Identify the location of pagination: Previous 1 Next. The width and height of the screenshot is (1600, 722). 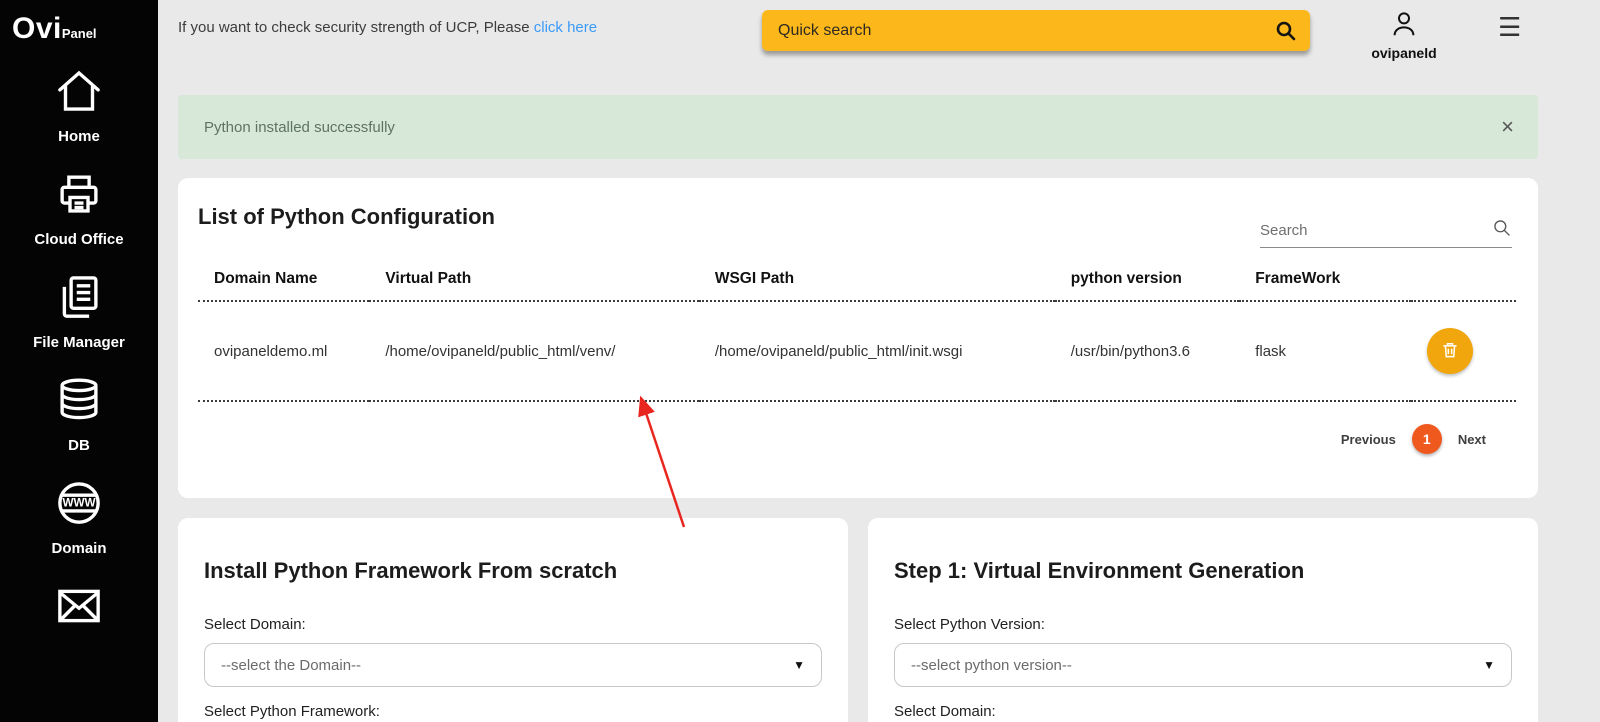
(857, 439).